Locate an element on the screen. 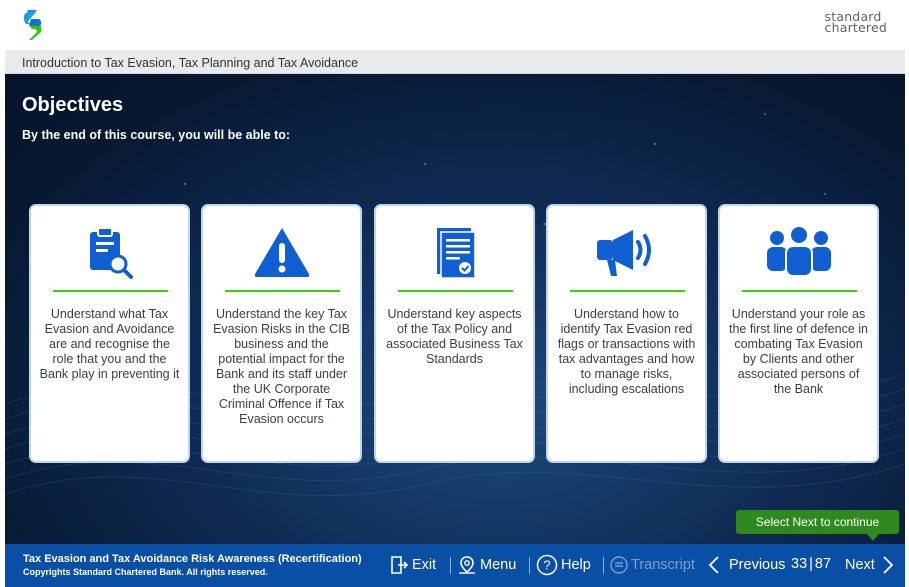 This screenshot has height=587, width=909. next-button: Next is located at coordinates (871, 565).